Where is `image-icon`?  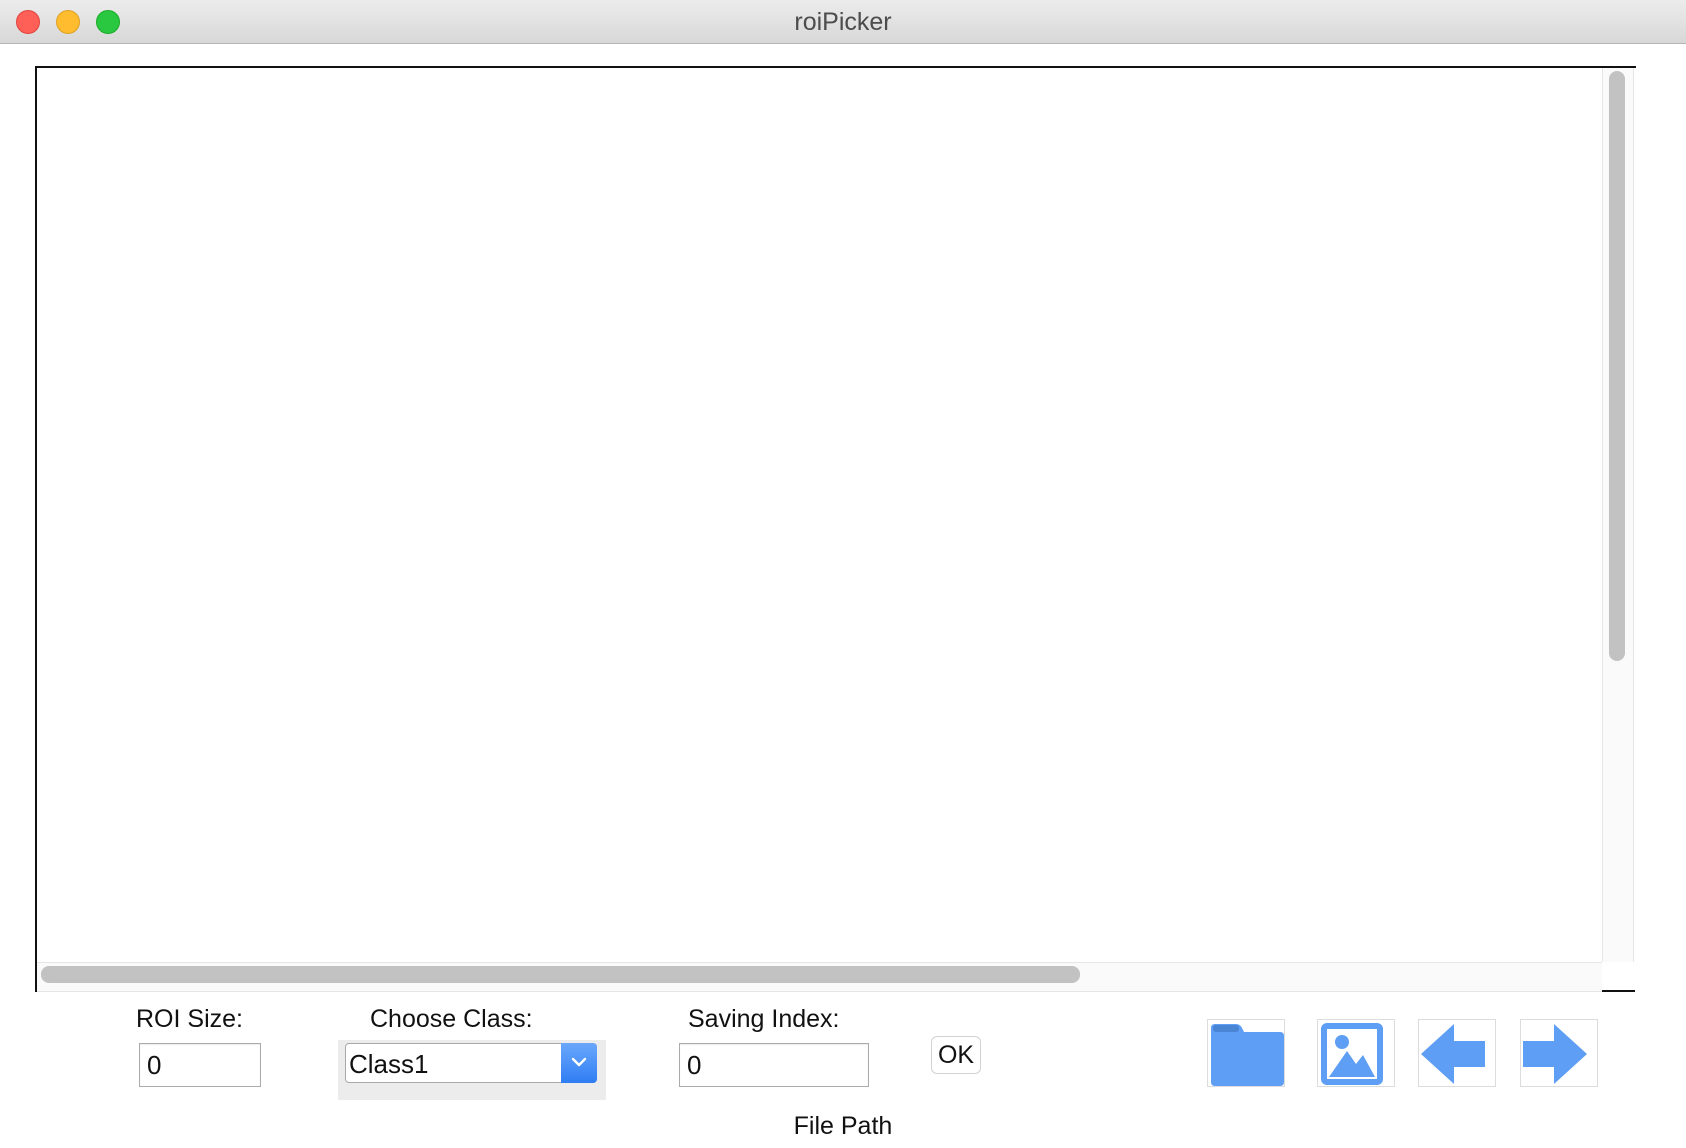
image-icon is located at coordinates (1352, 1054).